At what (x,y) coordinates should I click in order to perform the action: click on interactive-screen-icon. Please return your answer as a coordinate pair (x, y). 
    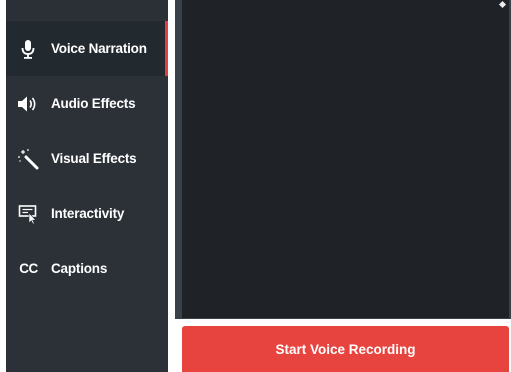
    Looking at the image, I should click on (28, 214).